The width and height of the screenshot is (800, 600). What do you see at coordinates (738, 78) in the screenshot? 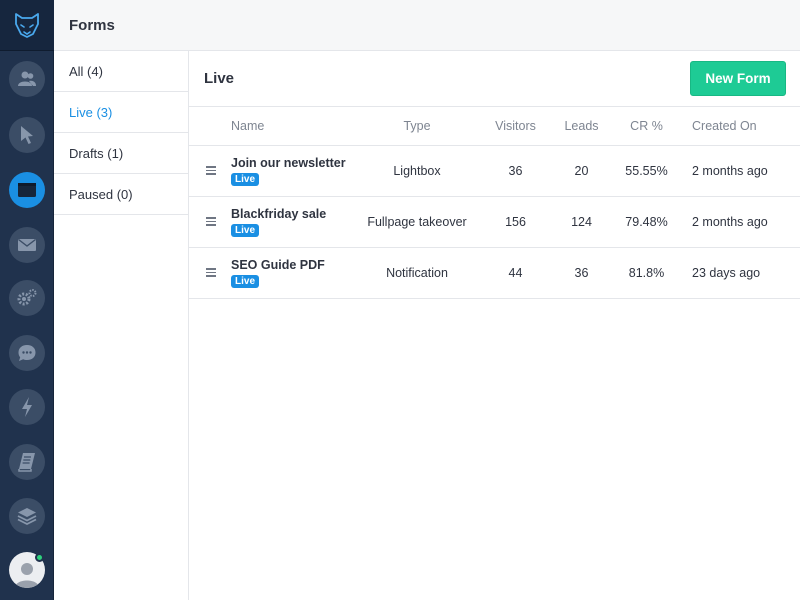
I see `new-form-button: New Form` at bounding box center [738, 78].